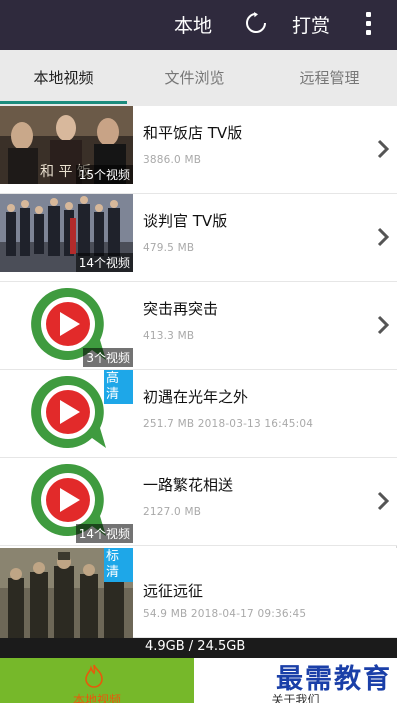 This screenshot has width=401, height=703. What do you see at coordinates (172, 160) in the screenshot?
I see `video-meta: 3886.0 MB` at bounding box center [172, 160].